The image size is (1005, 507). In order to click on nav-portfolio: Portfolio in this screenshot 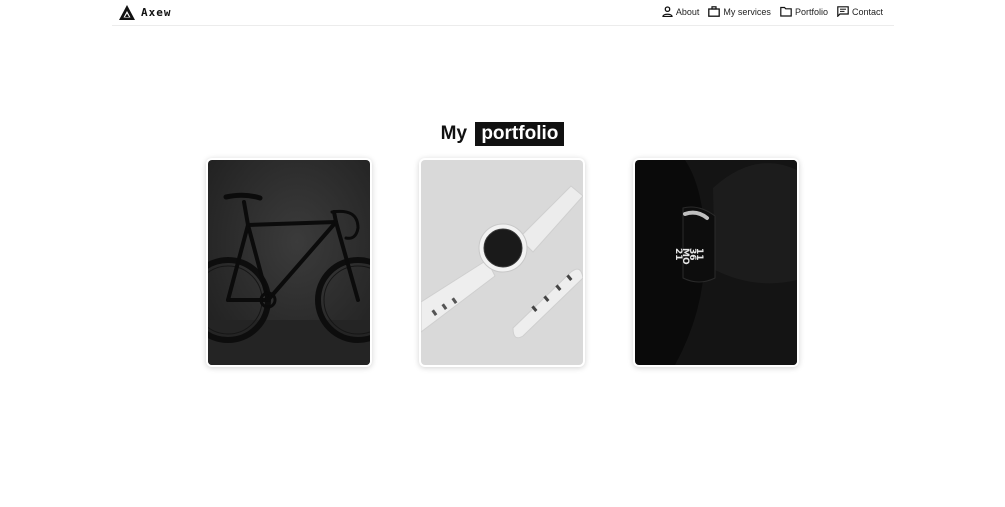, I will do `click(804, 11)`.